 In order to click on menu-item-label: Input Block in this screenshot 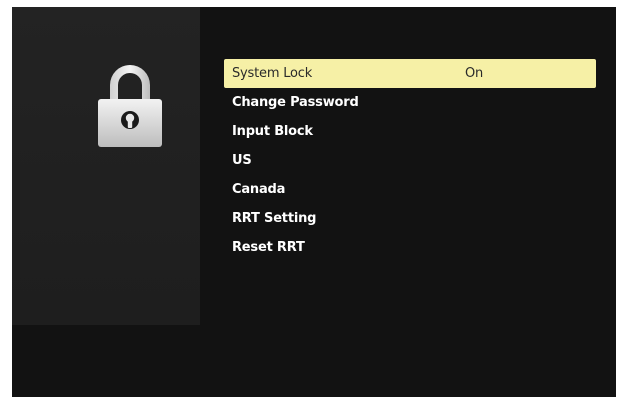, I will do `click(272, 131)`.